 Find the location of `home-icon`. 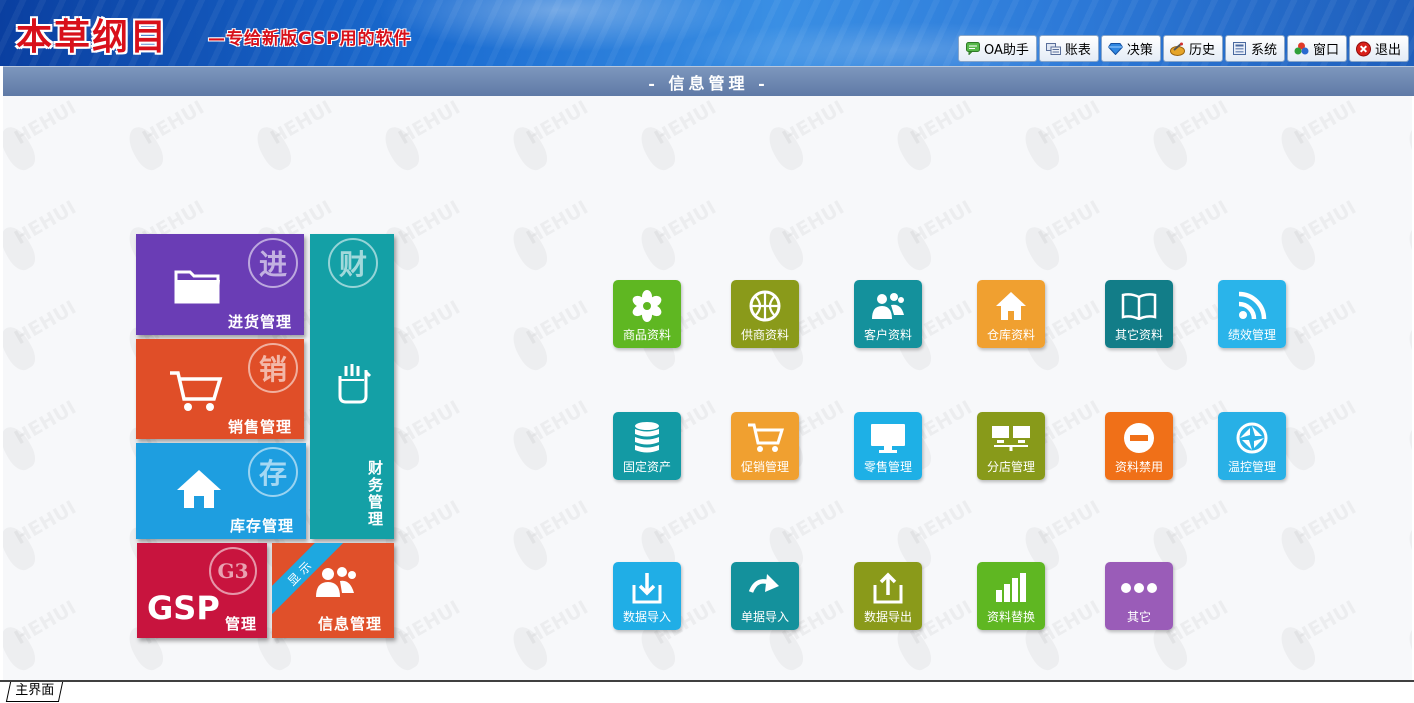

home-icon is located at coordinates (199, 489).